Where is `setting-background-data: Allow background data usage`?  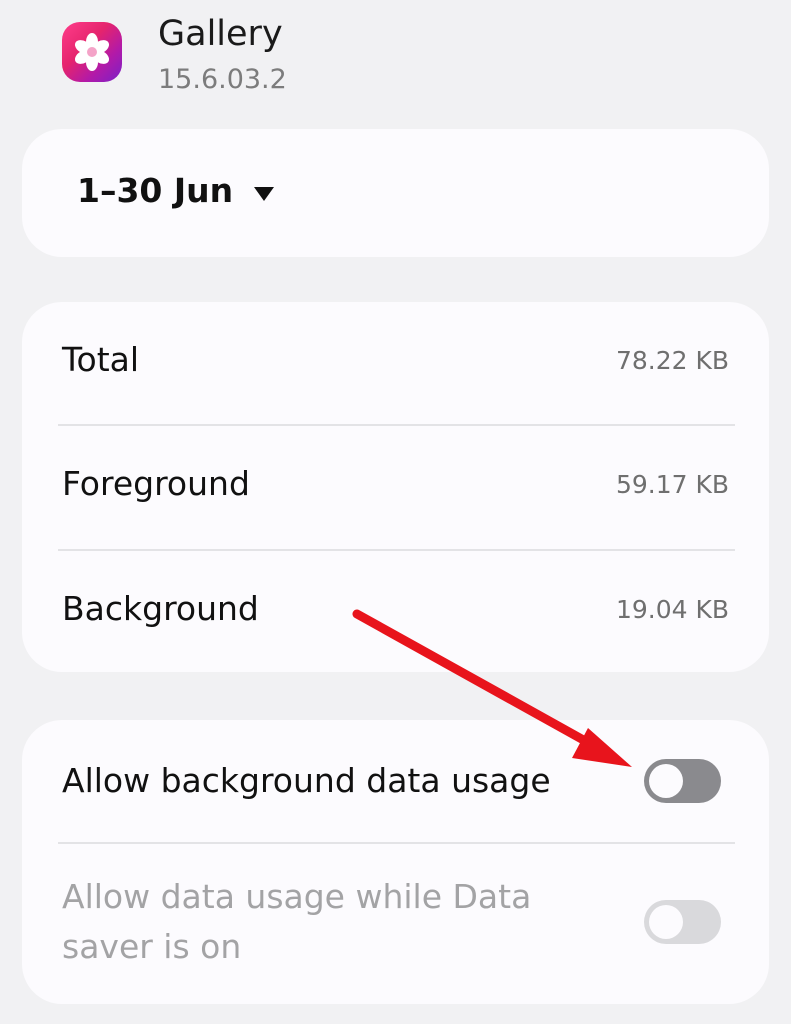 setting-background-data: Allow background data usage is located at coordinates (395, 781).